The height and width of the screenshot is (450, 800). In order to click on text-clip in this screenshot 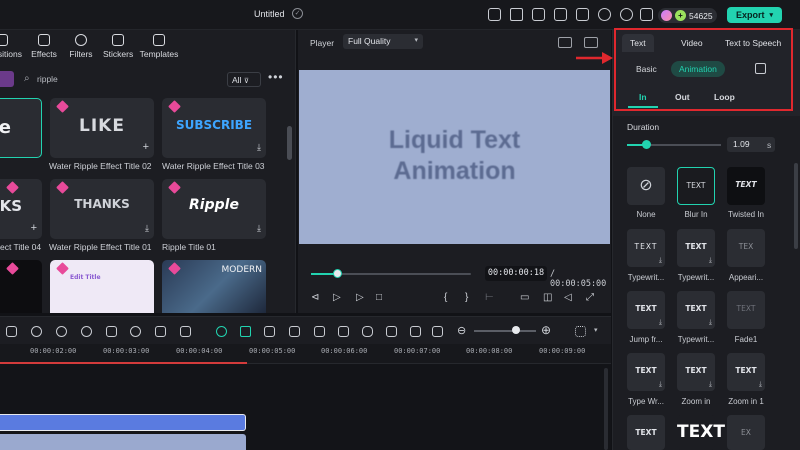, I will do `click(123, 422)`.